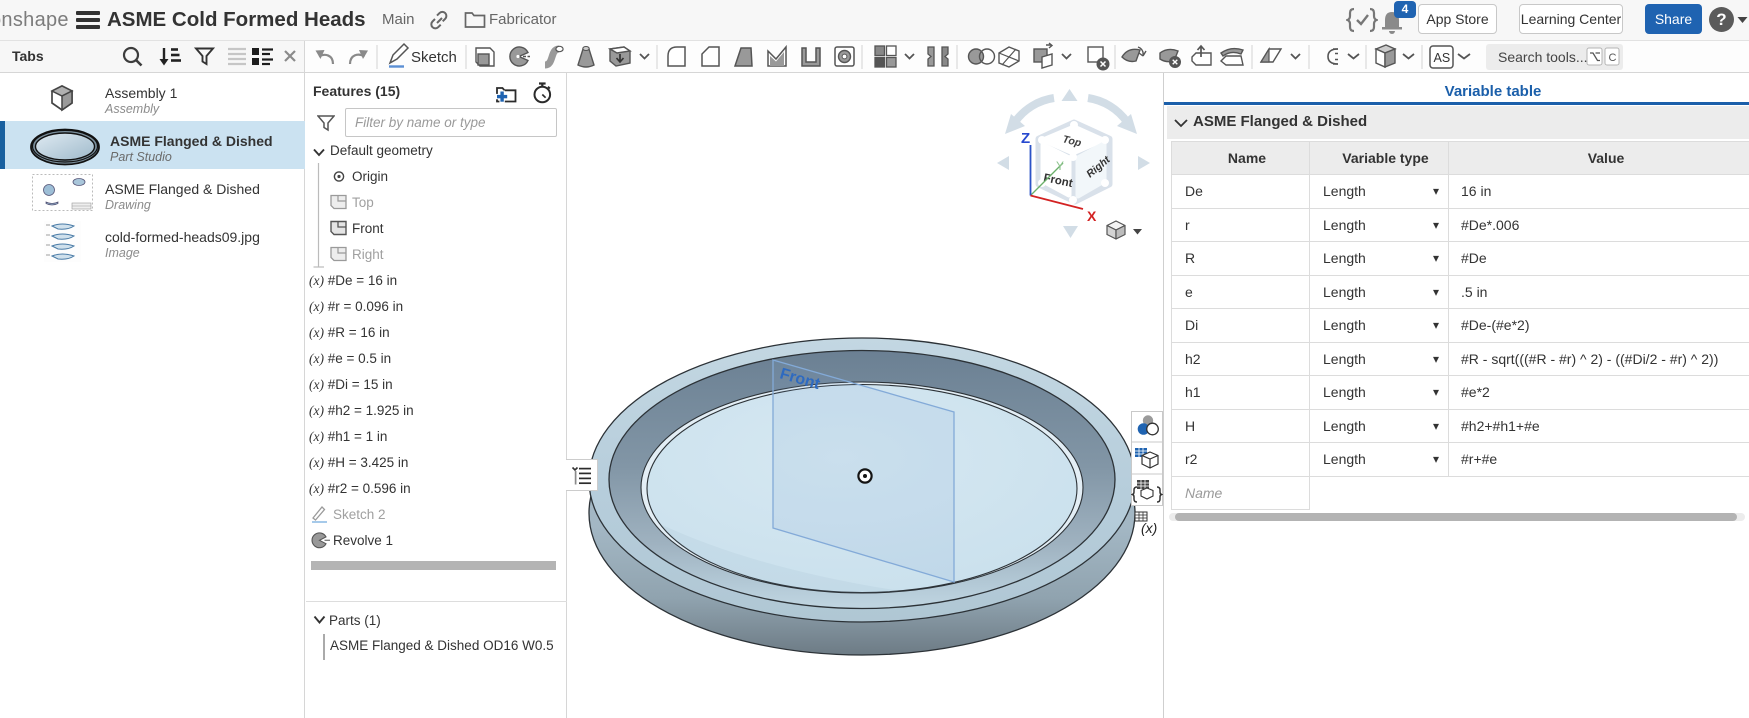  What do you see at coordinates (1060, 166) in the screenshot?
I see `svg-text: Y` at bounding box center [1060, 166].